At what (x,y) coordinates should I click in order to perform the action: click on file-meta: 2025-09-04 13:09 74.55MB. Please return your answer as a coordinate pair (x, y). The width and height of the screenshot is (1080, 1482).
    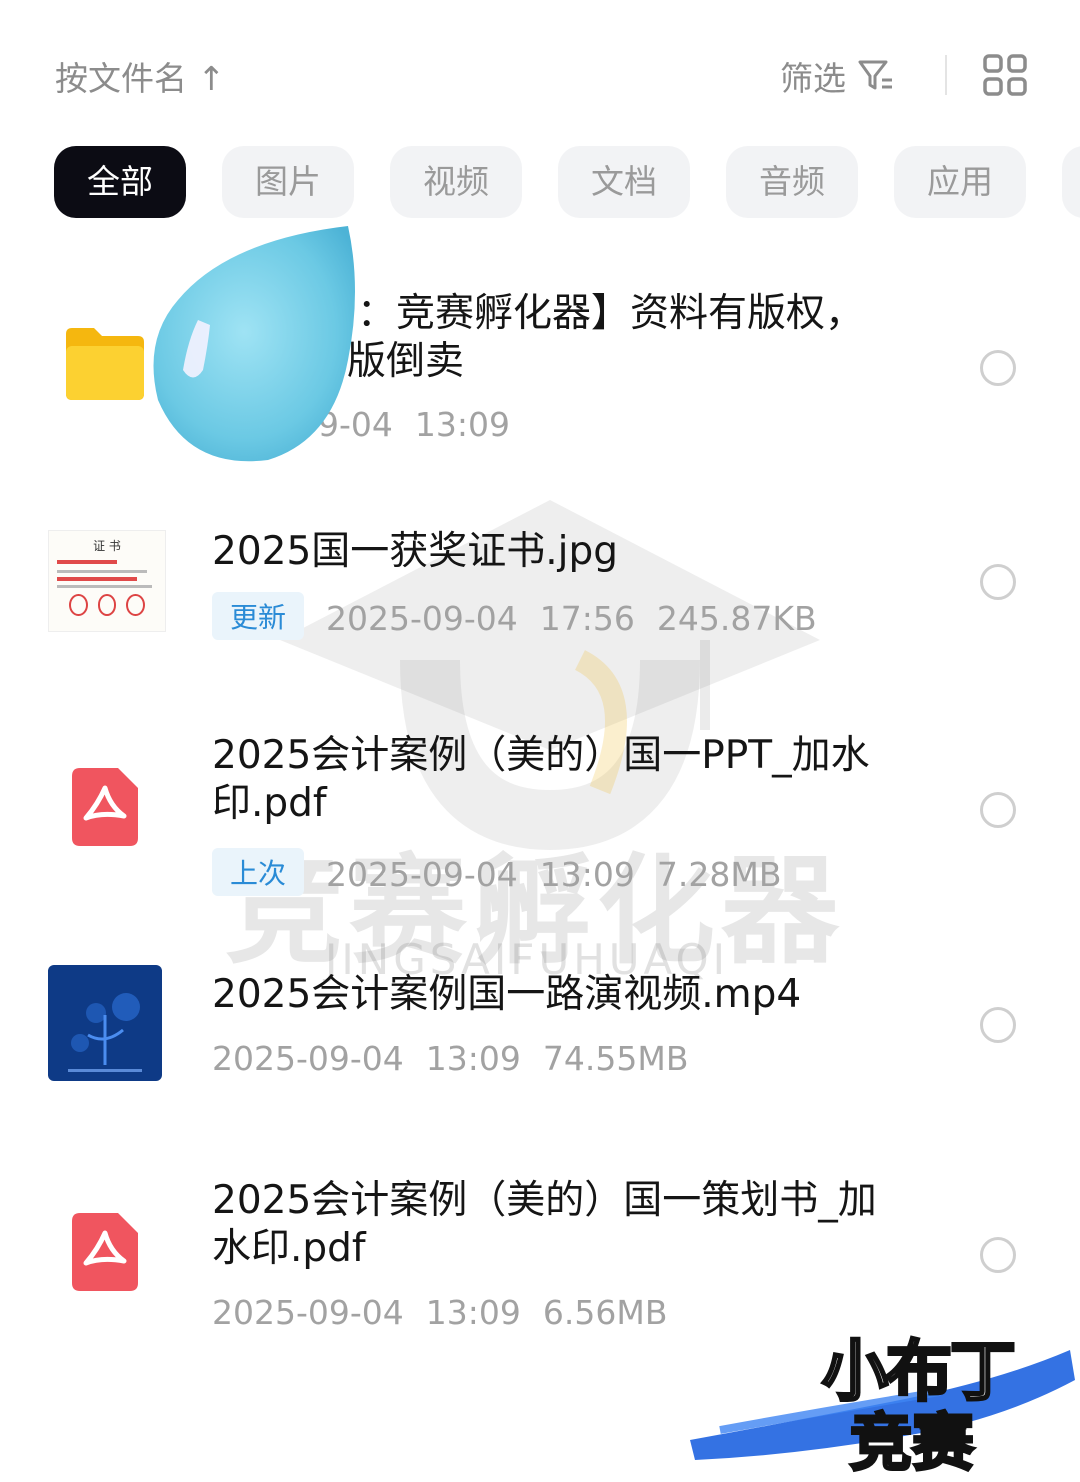
    Looking at the image, I should click on (461, 1058).